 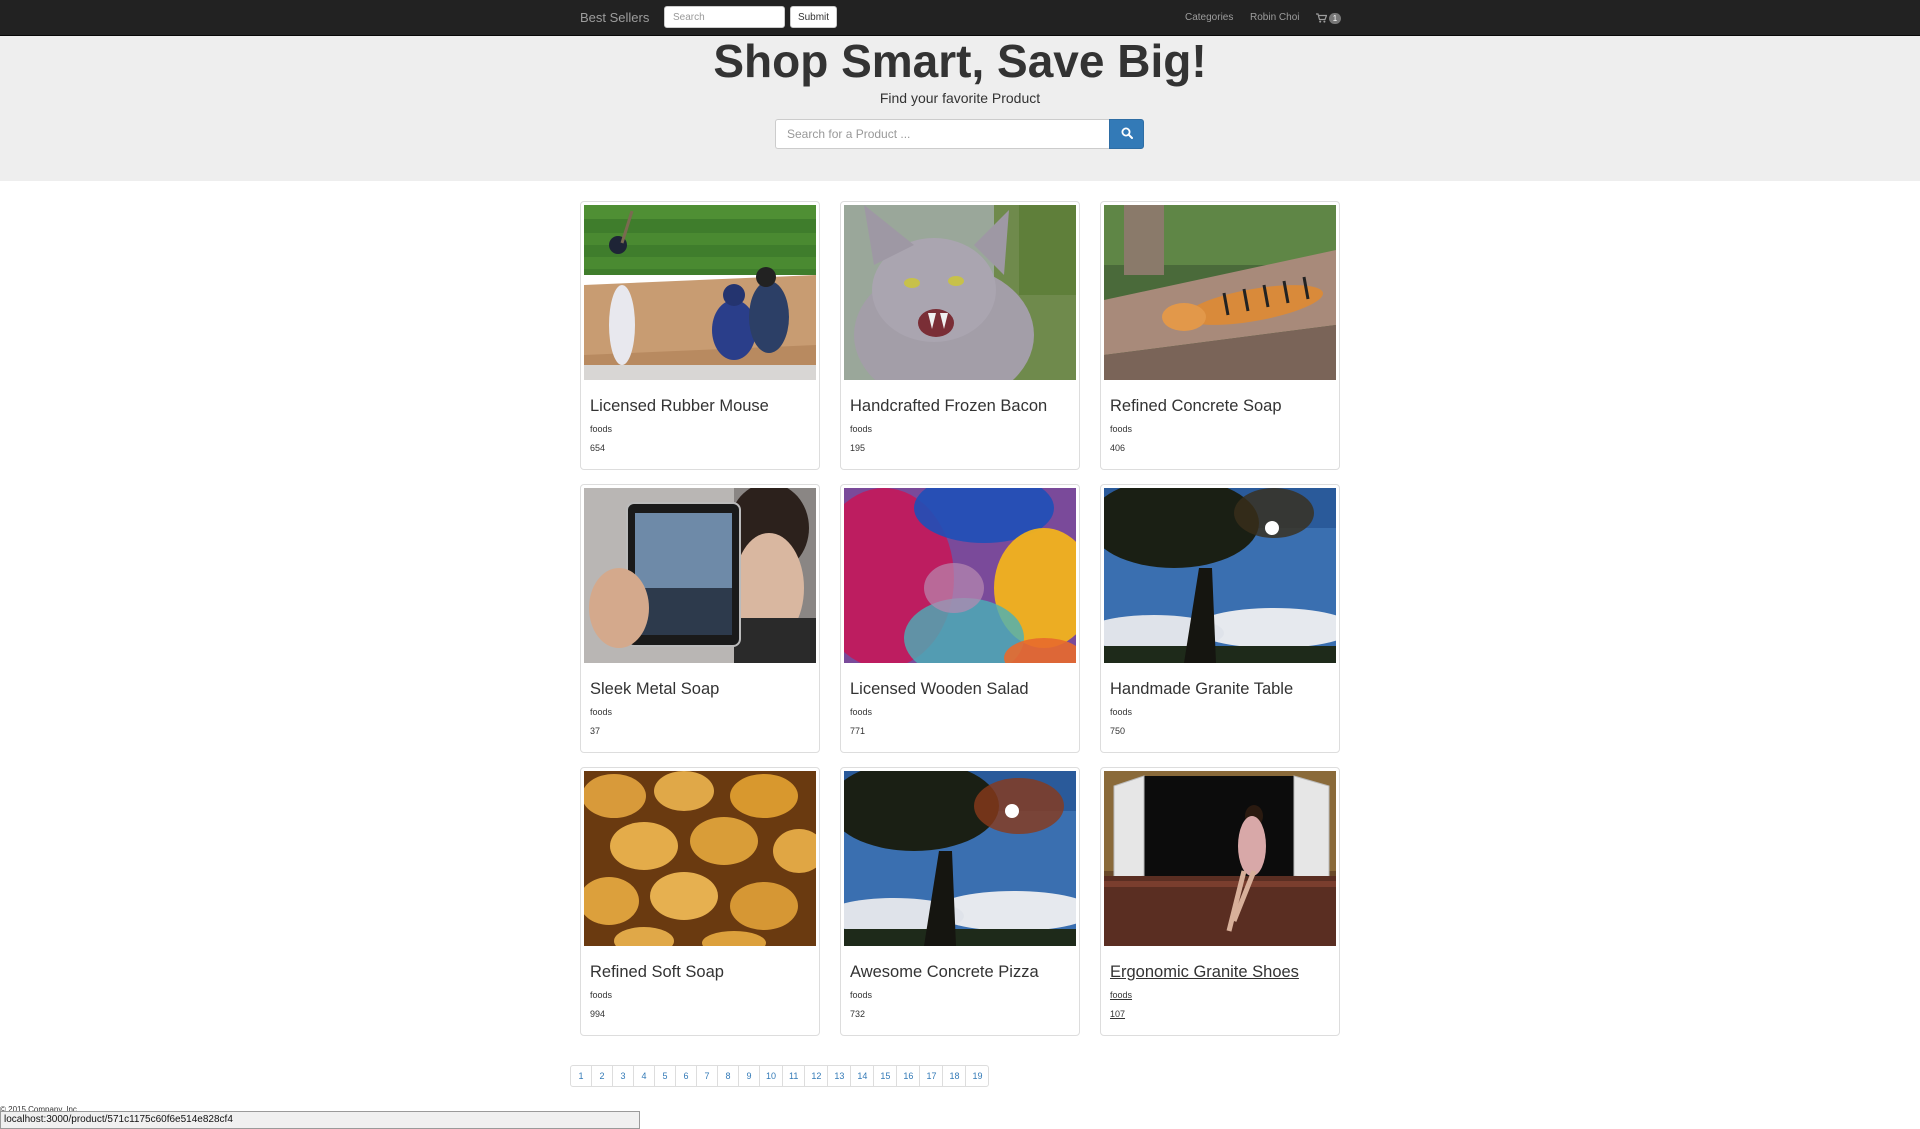 I want to click on product-card: Awesome Concrete Pizza foods 732, so click(x=960, y=901).